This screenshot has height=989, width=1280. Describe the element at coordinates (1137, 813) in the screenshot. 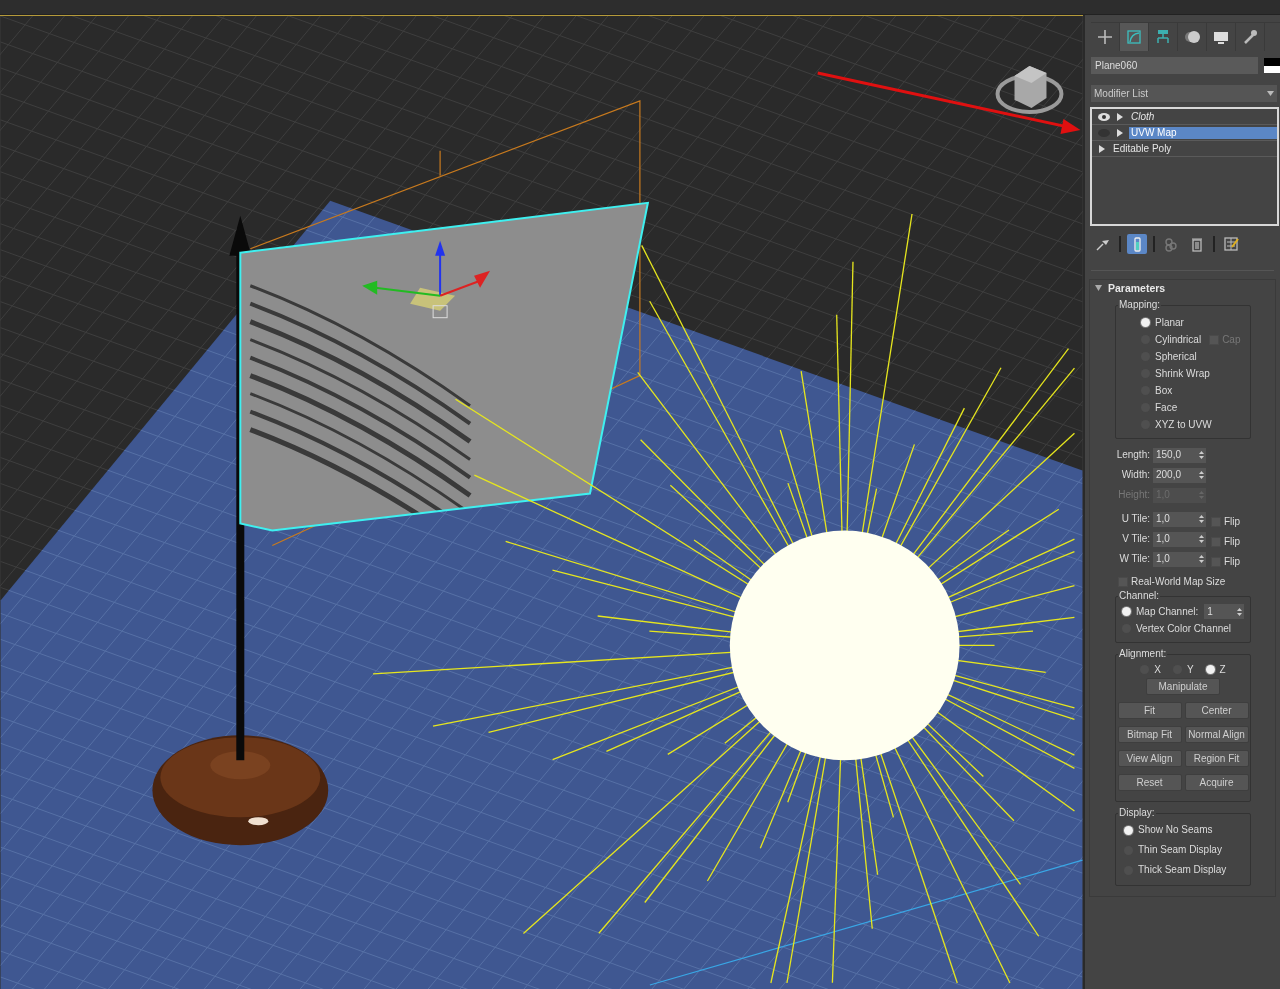

I see `group-label: Display:` at that location.